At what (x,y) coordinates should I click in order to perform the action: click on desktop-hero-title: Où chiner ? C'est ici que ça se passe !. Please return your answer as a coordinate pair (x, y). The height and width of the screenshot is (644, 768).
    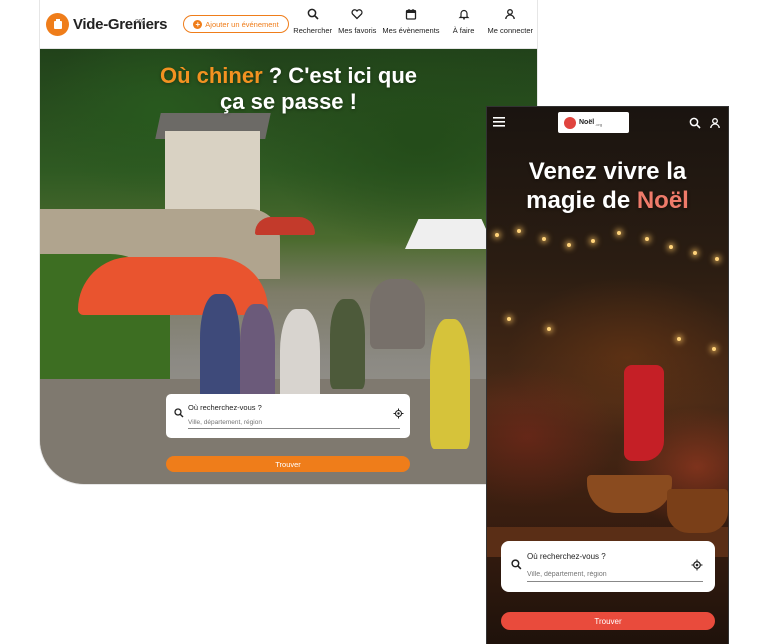
    Looking at the image, I should click on (288, 89).